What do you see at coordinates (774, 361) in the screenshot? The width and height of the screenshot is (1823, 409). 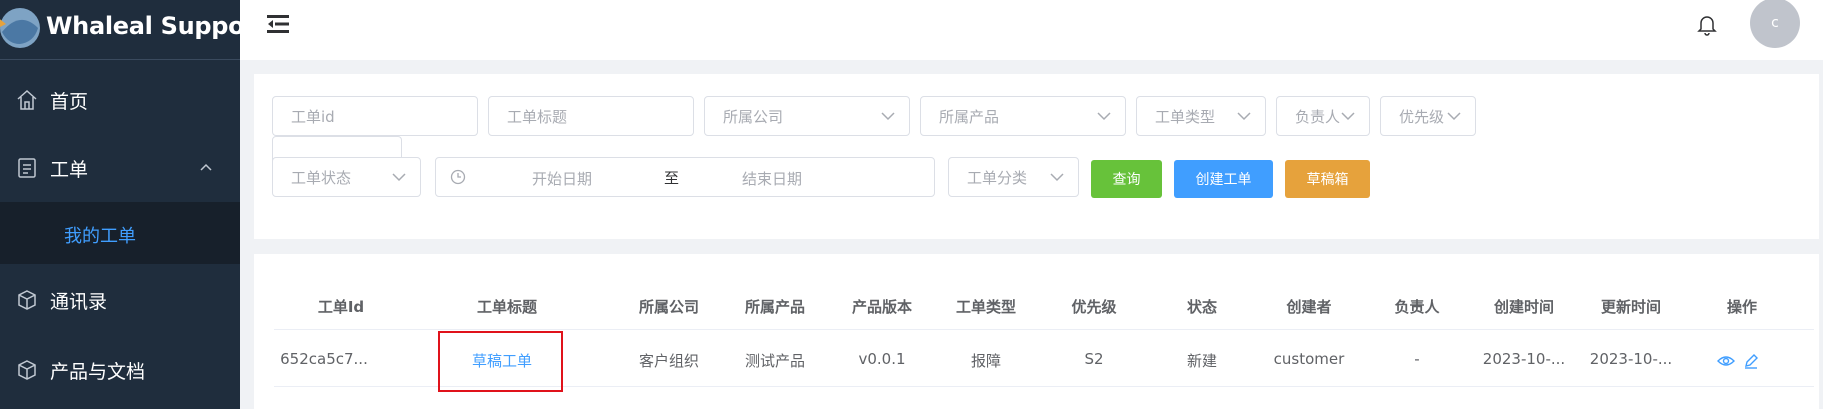 I see `cell-product: 测试产品` at bounding box center [774, 361].